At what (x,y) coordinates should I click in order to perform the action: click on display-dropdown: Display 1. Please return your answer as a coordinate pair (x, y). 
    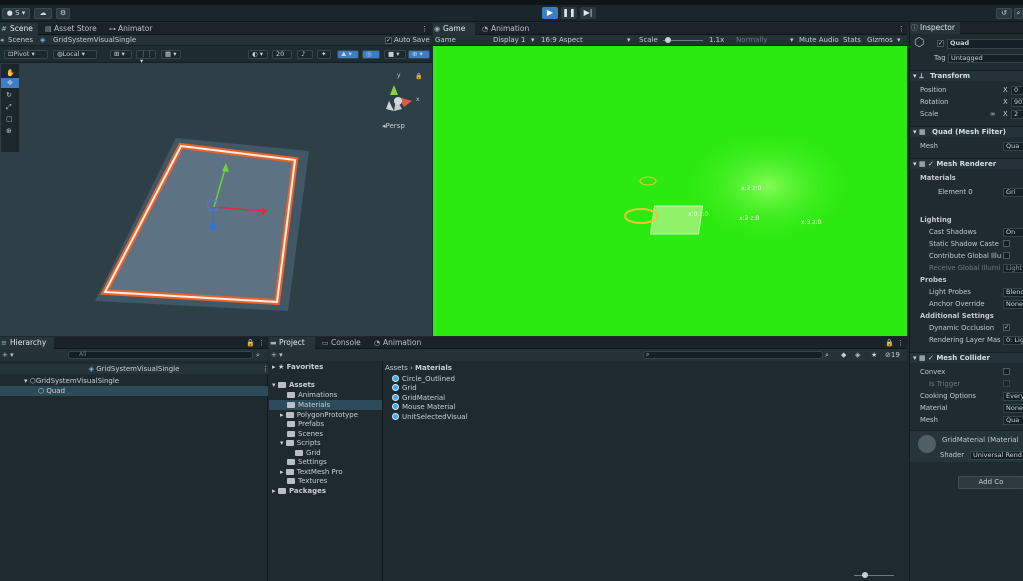
    Looking at the image, I should click on (509, 40).